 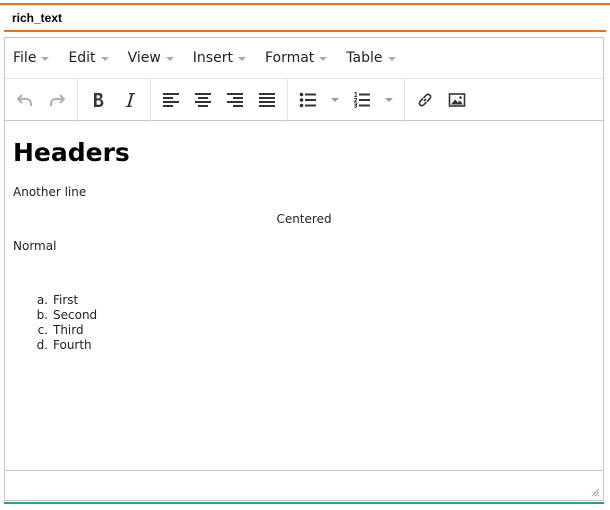 I want to click on align-left-icon, so click(x=171, y=99).